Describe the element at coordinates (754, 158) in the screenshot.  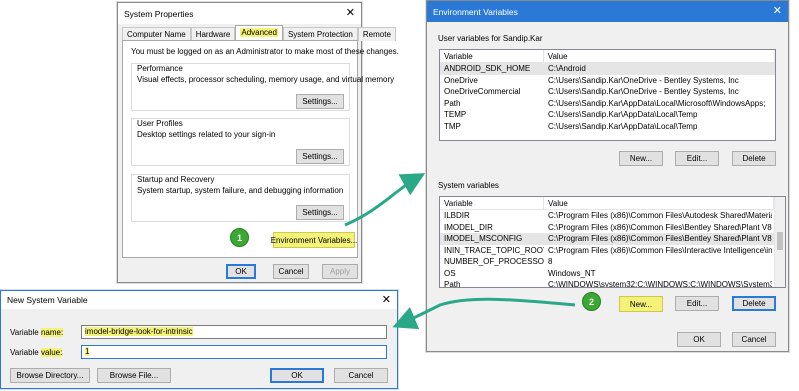
I see `user-delete-button: Delete` at that location.